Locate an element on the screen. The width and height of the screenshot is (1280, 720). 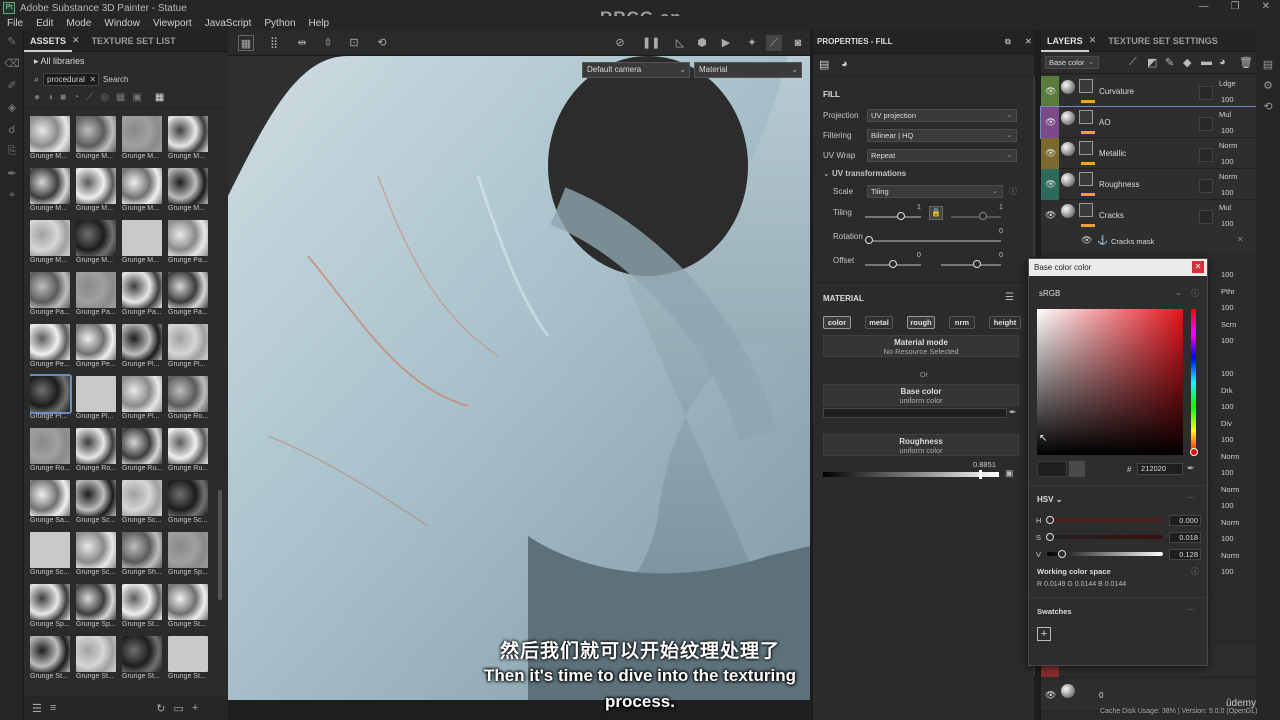
layer-blend-mode: Norm is located at coordinates (1230, 522).